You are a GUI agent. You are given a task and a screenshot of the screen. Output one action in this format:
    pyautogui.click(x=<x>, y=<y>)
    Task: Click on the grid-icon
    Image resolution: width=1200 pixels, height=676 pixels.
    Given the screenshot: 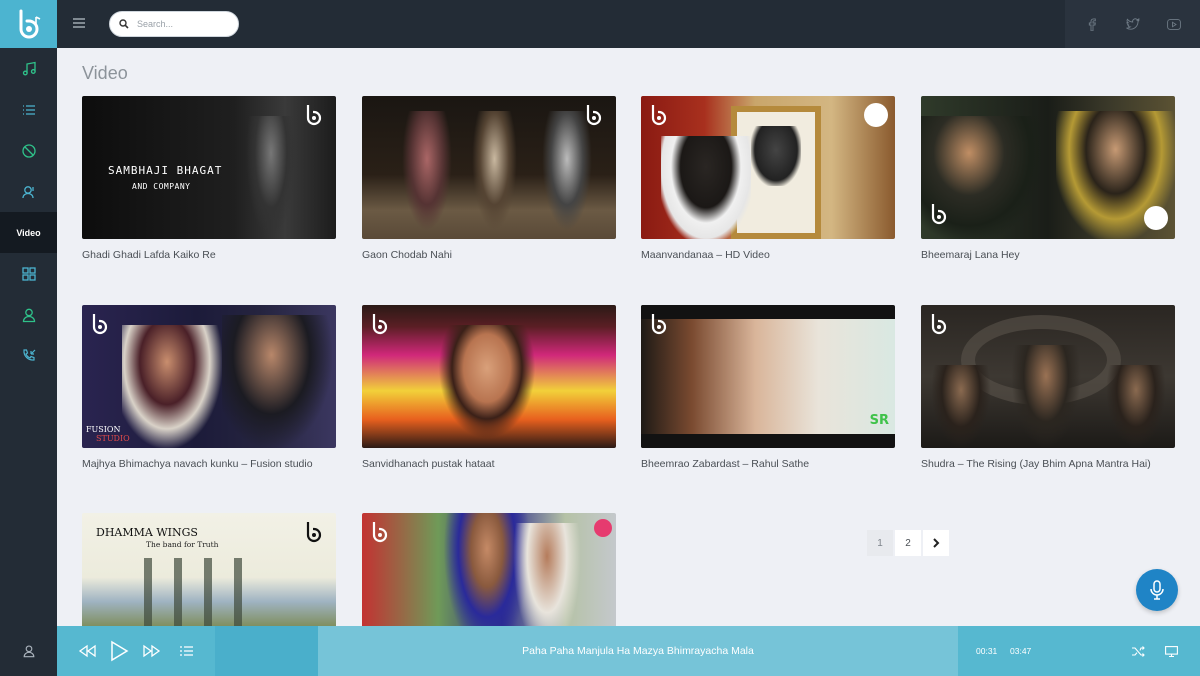 What is the action you would take?
    pyautogui.click(x=28, y=273)
    